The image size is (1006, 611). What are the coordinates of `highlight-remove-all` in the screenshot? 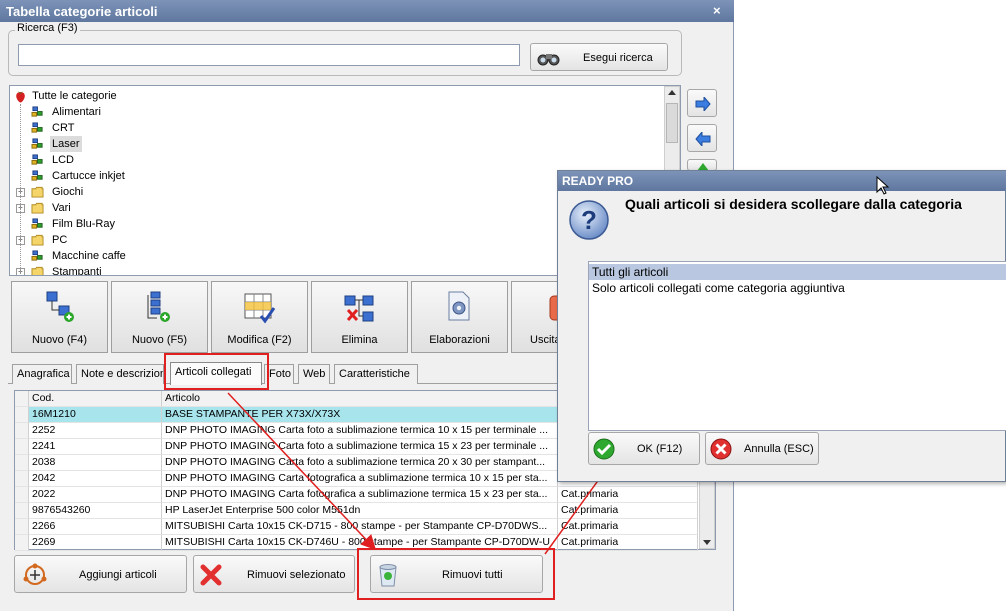 It's located at (456, 574).